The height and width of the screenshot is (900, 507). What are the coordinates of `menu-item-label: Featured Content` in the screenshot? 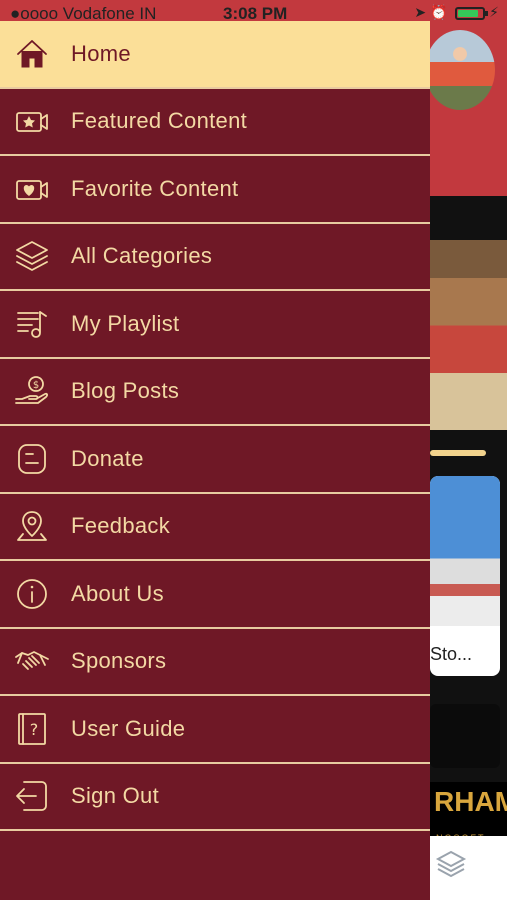 It's located at (159, 121).